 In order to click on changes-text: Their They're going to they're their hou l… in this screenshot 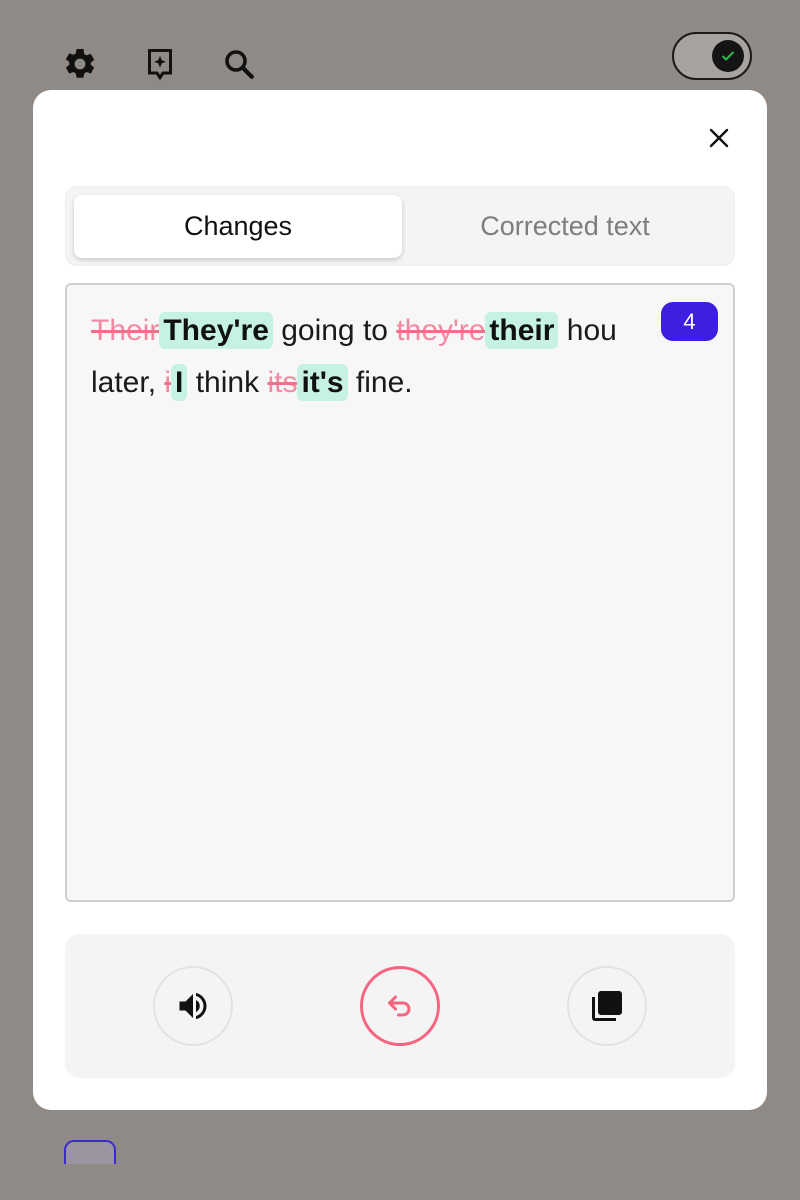, I will do `click(412, 357)`.